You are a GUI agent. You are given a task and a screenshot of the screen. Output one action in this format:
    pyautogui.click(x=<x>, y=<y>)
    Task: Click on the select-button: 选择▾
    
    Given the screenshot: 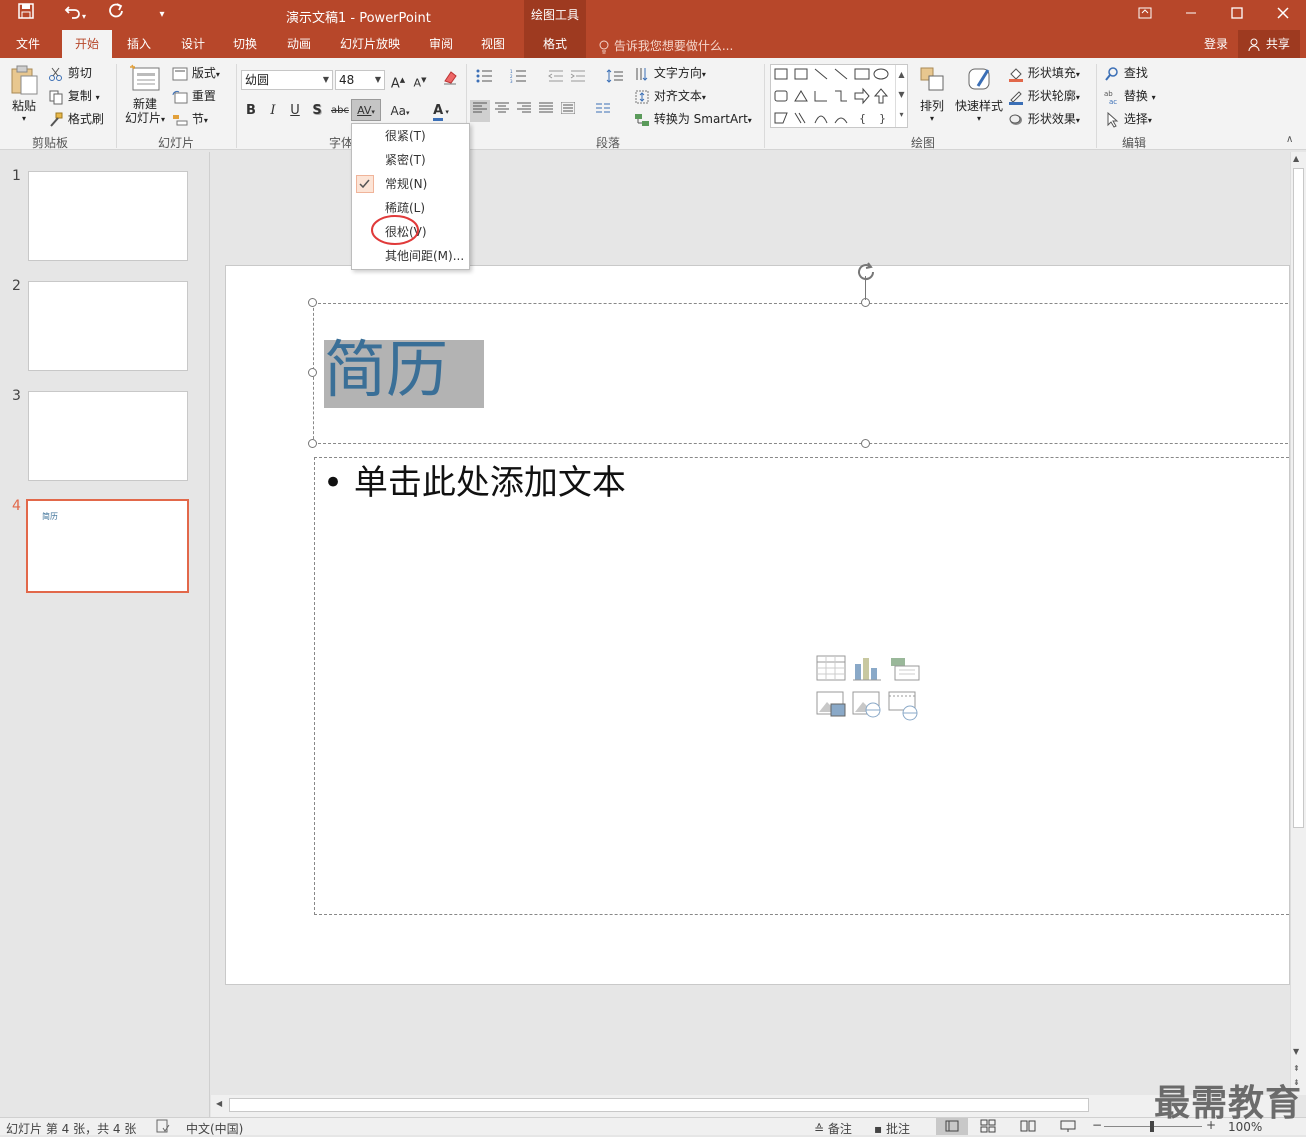 What is the action you would take?
    pyautogui.click(x=1128, y=119)
    